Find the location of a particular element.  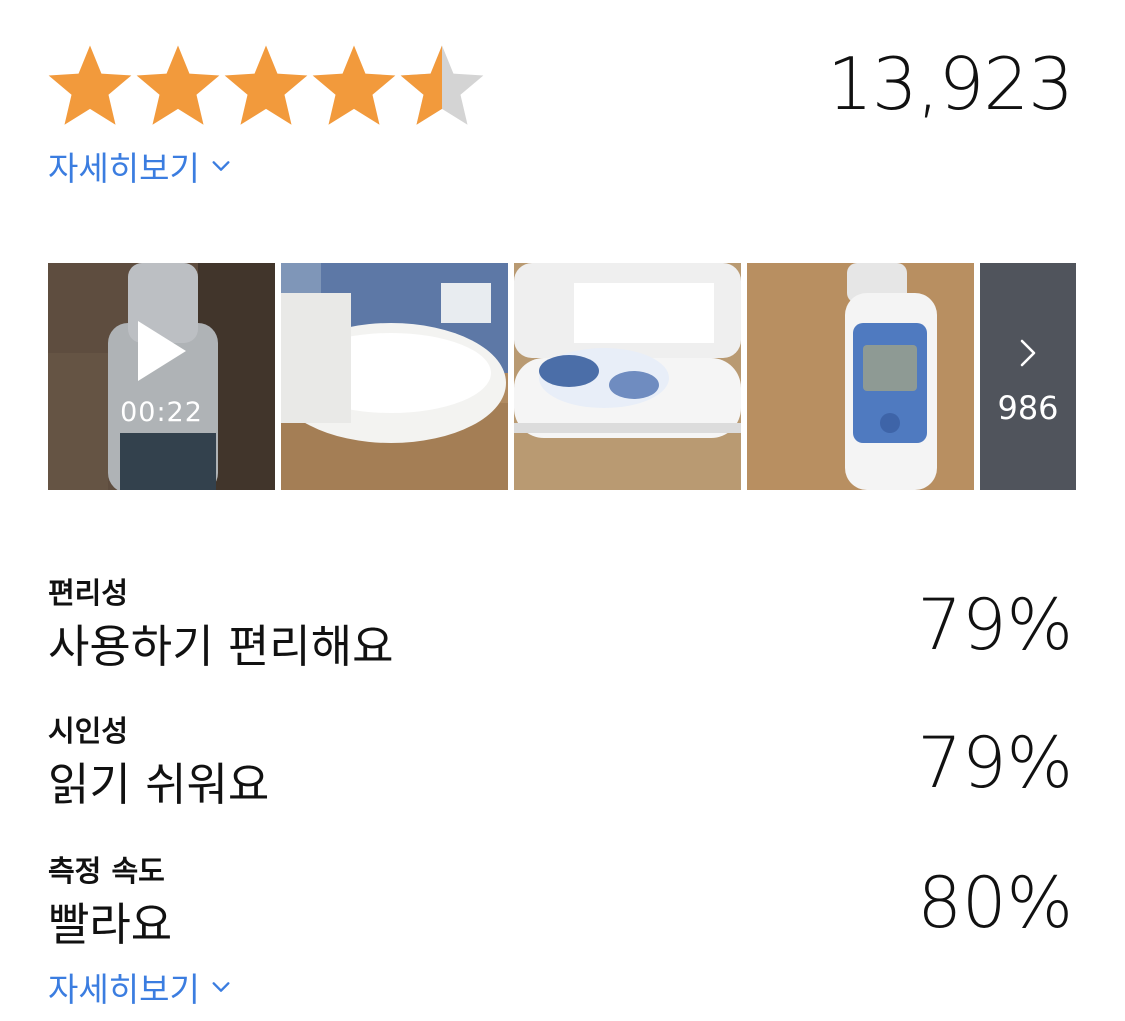

attribute-details-link: 자세히보기 is located at coordinates (140, 987).